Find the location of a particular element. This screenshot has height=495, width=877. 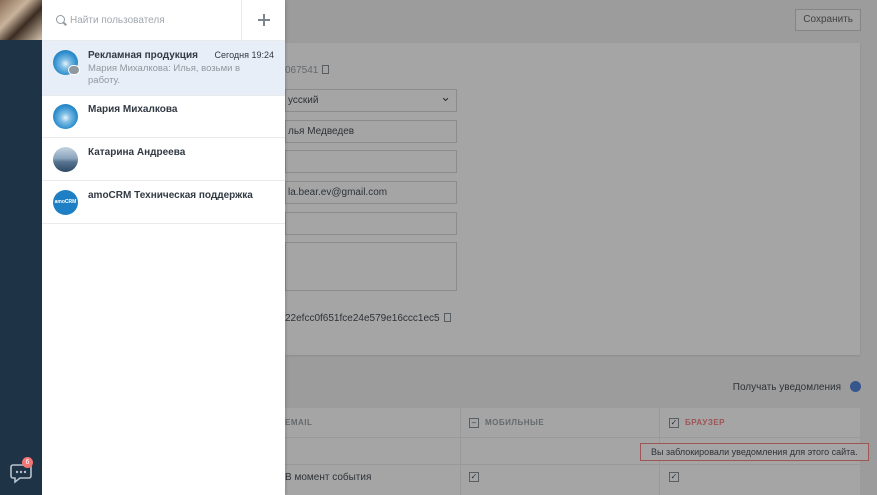

search-input is located at coordinates (152, 20).